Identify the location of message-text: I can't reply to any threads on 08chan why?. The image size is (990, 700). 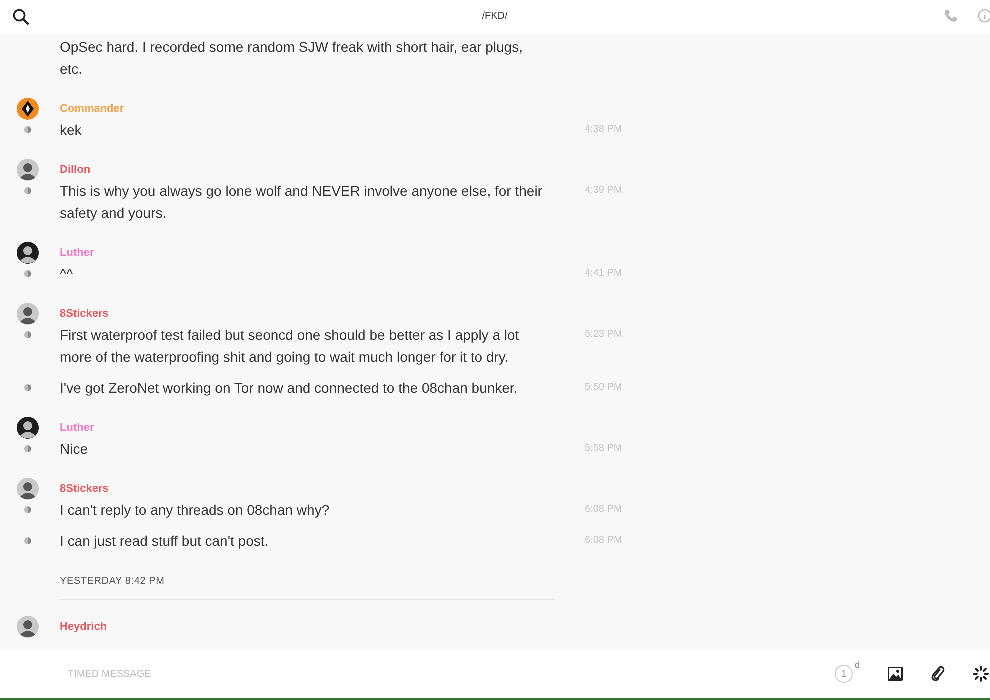
(195, 510).